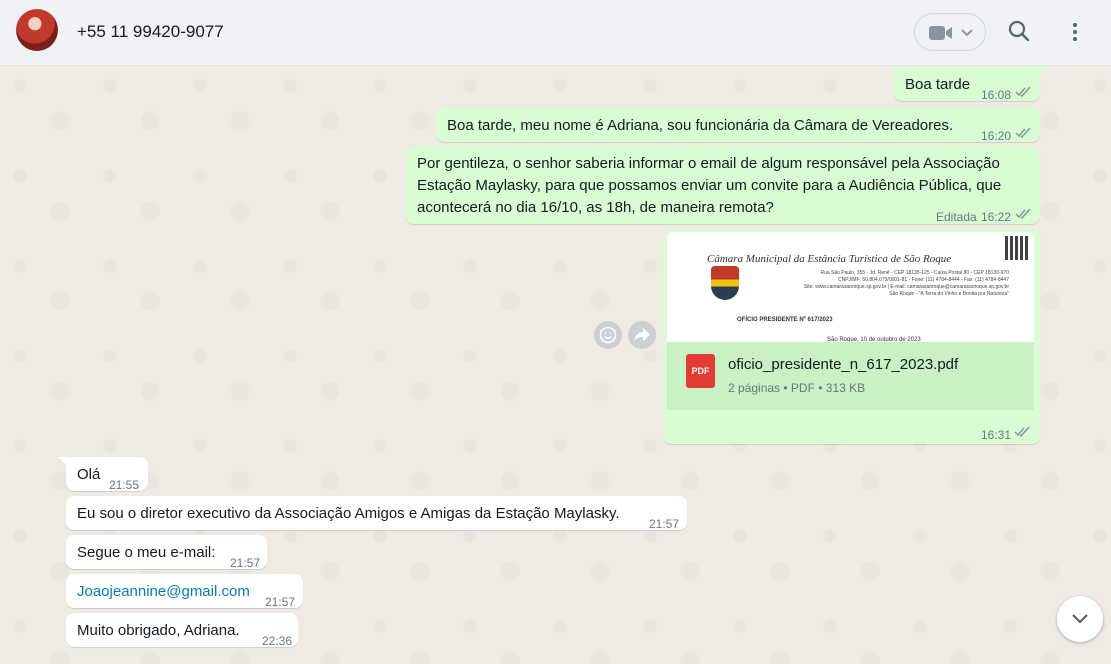 This screenshot has height=664, width=1111. Describe the element at coordinates (797, 388) in the screenshot. I see `file-meta: 2 páginas • PDF • 313 KB` at that location.